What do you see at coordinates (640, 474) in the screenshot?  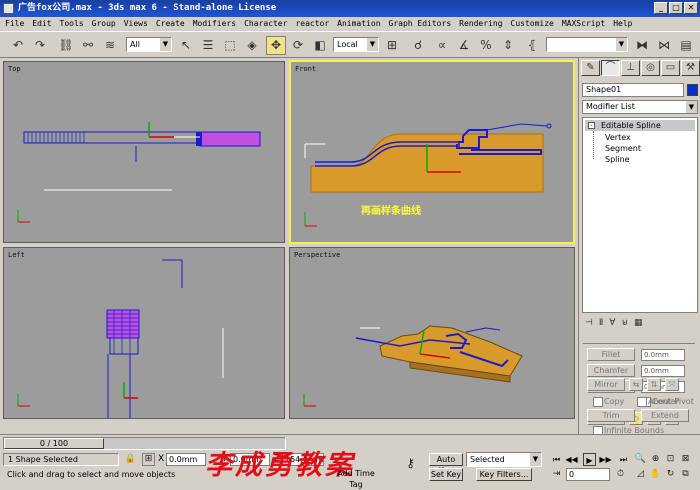 I see `field-of-view-icon: ◿` at bounding box center [640, 474].